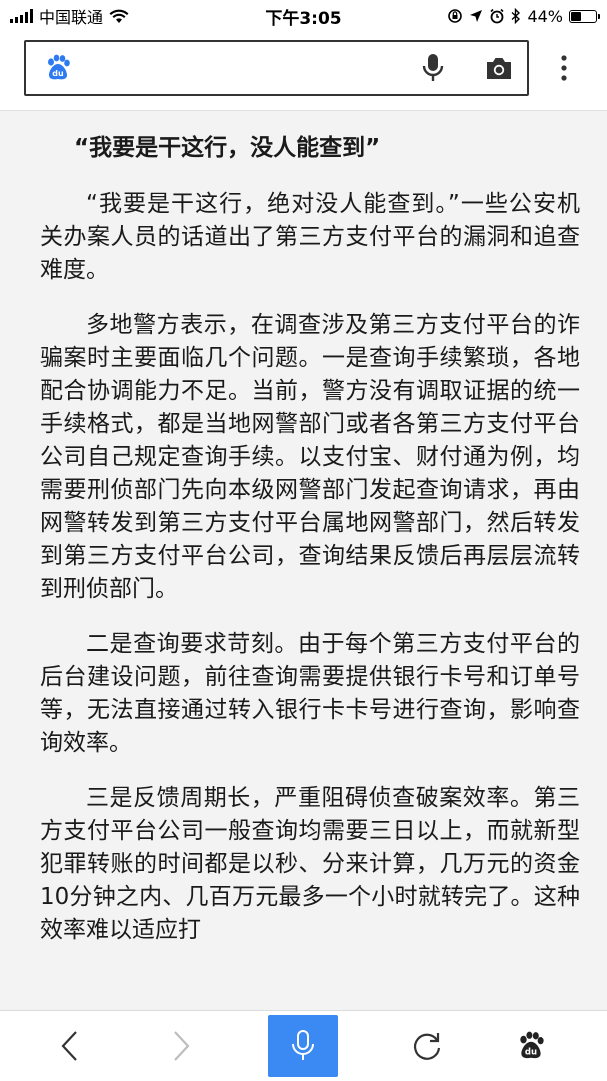 This screenshot has width=607, height=1081. I want to click on wifi-icon, so click(119, 16).